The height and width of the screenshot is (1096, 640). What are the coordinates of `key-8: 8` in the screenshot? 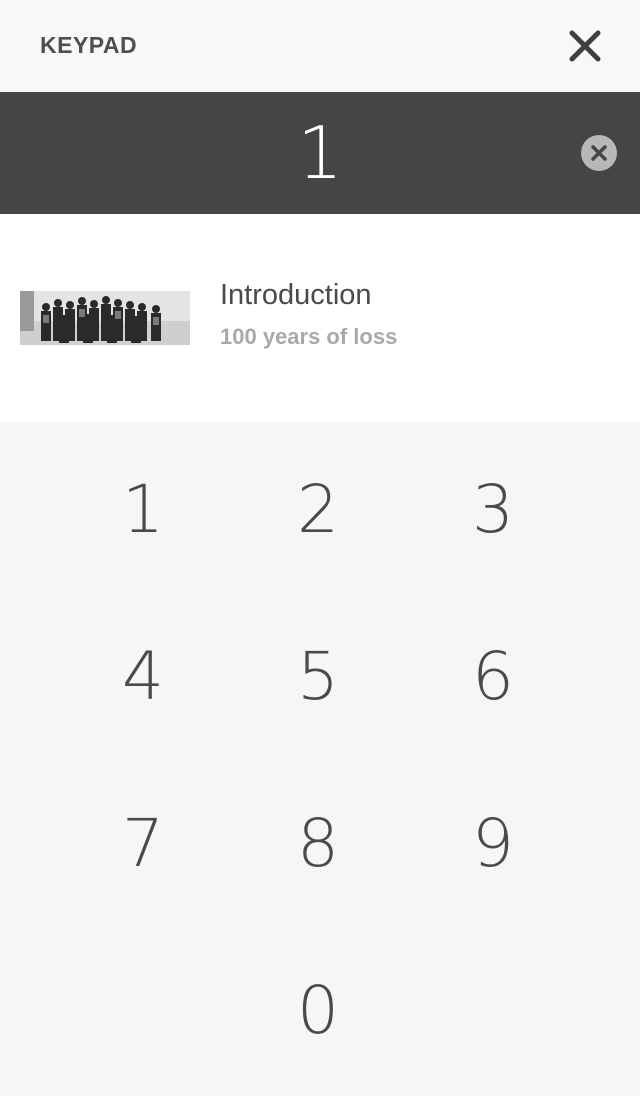 It's located at (318, 843).